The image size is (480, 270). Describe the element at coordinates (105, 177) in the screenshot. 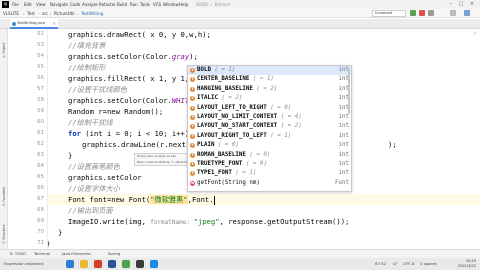

I see `code-line: graphics.setColor` at that location.